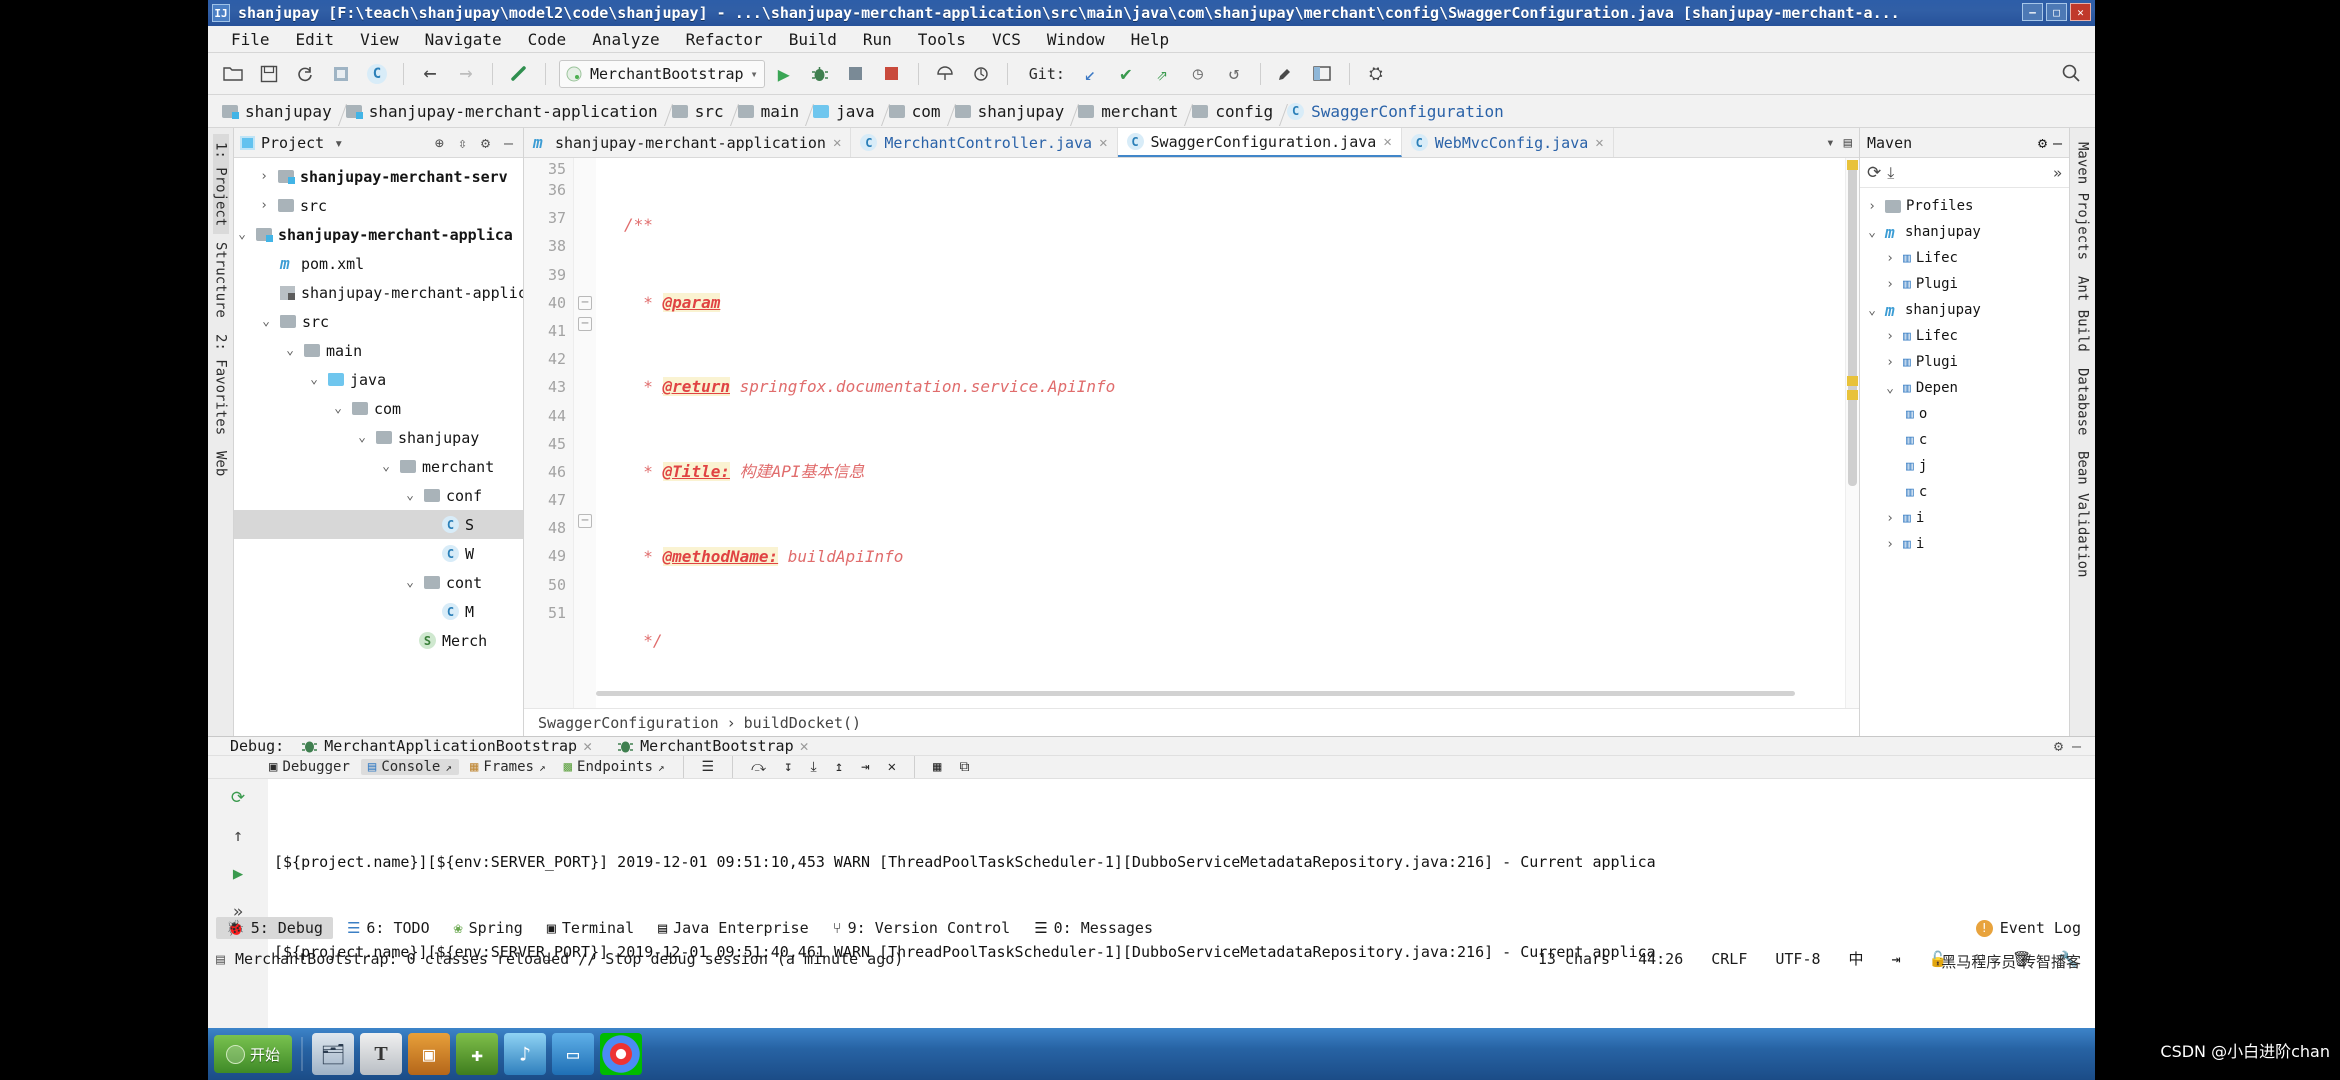  I want to click on tree-row: CW, so click(378, 553).